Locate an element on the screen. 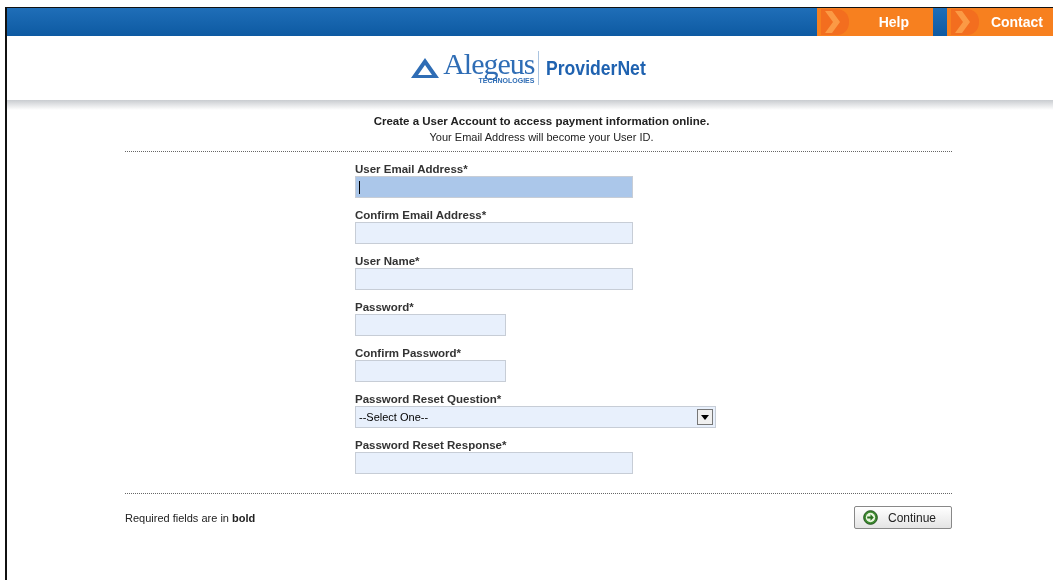 This screenshot has height=580, width=1053. select-value: --Select One-- is located at coordinates (394, 417).